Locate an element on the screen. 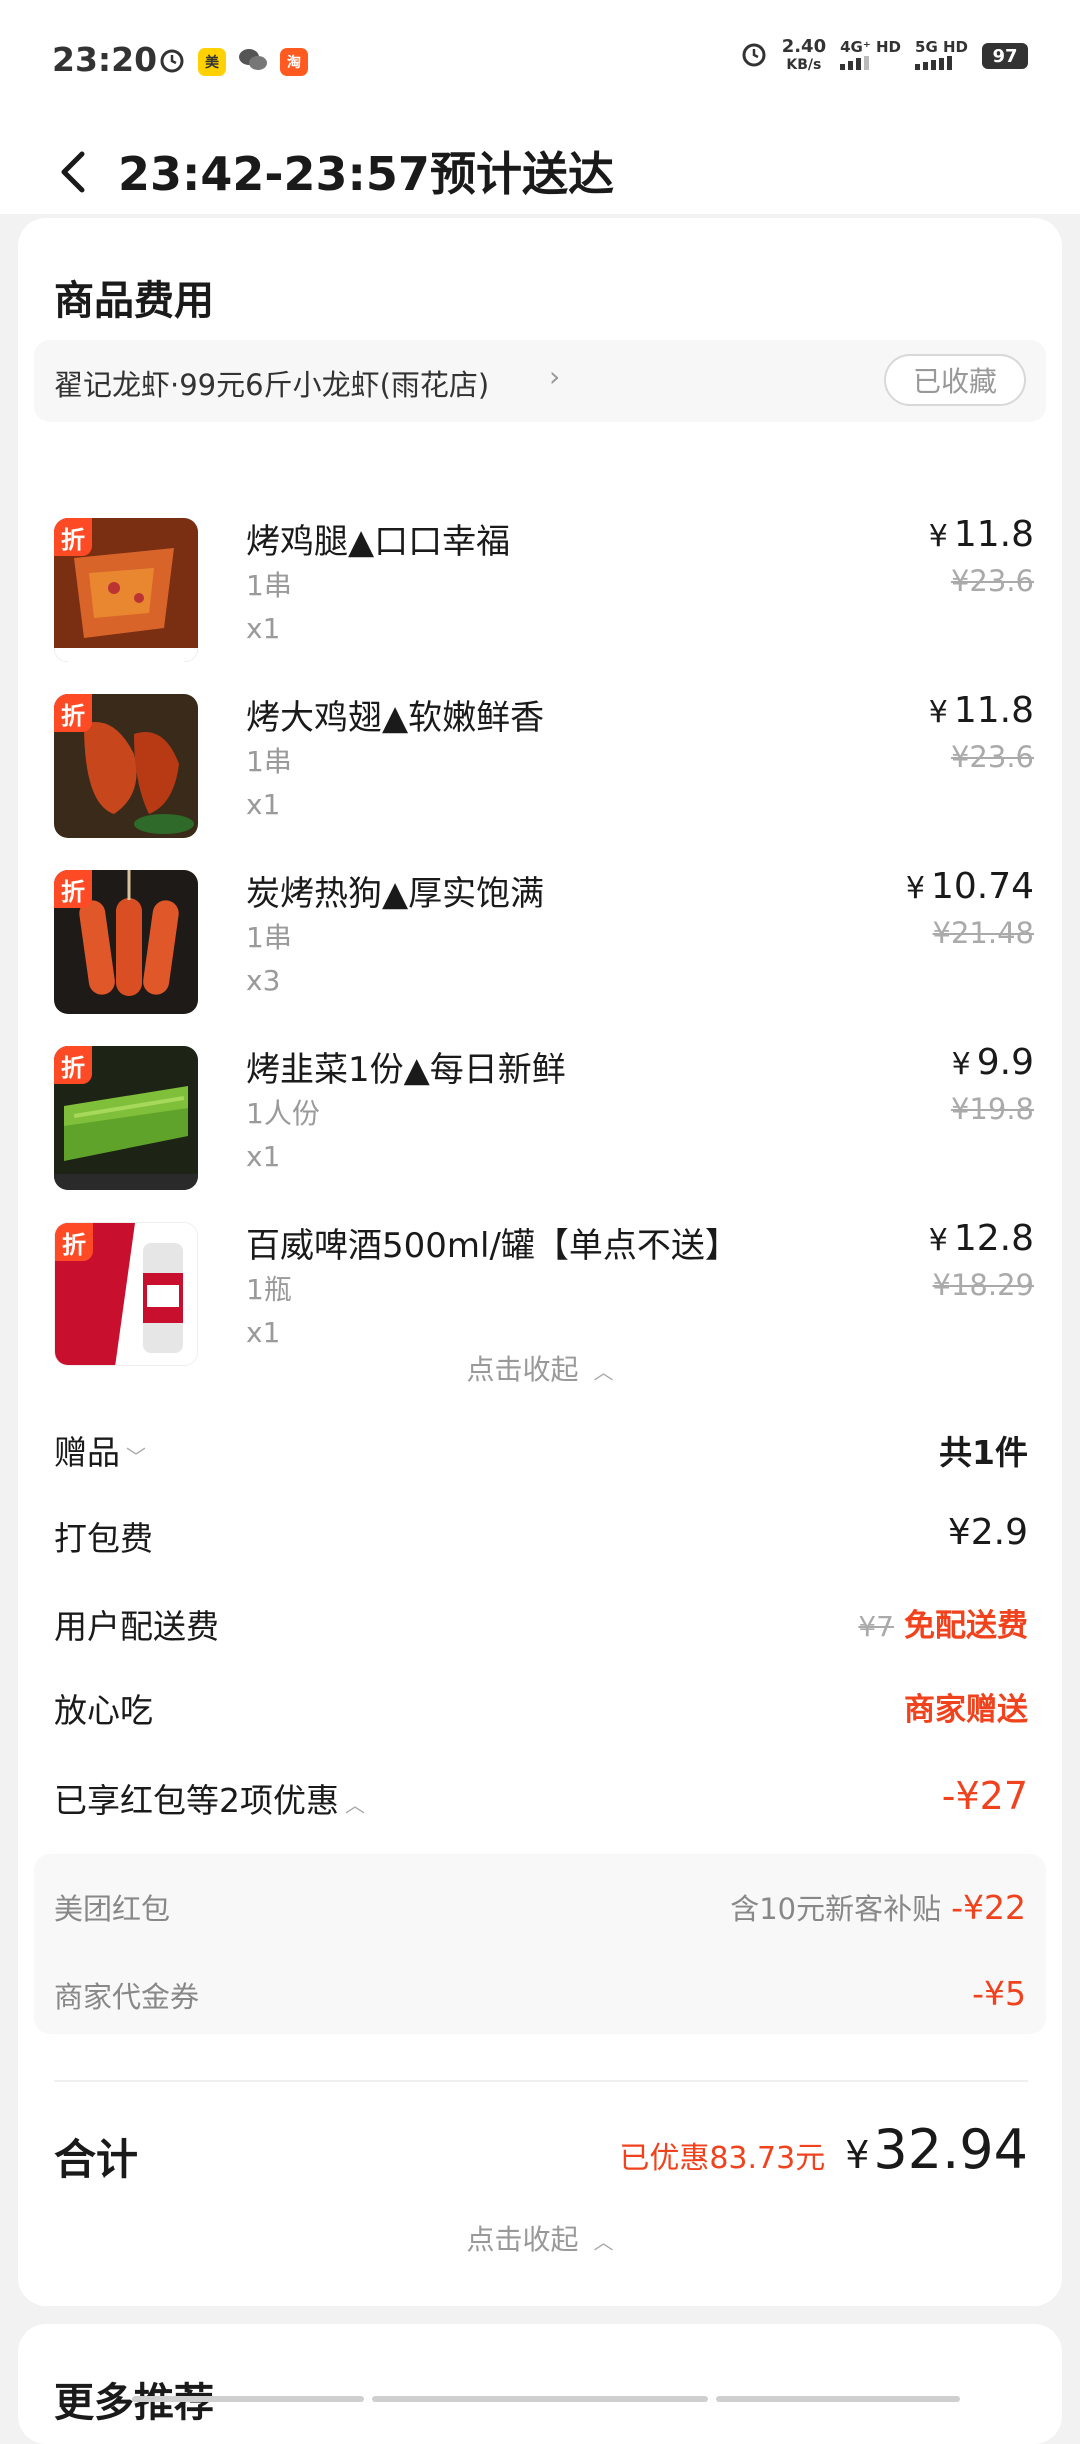 Image resolution: width=1080 pixels, height=2444 pixels. total-summary: 已优惠83.73元 ¥32.94 is located at coordinates (823, 2149).